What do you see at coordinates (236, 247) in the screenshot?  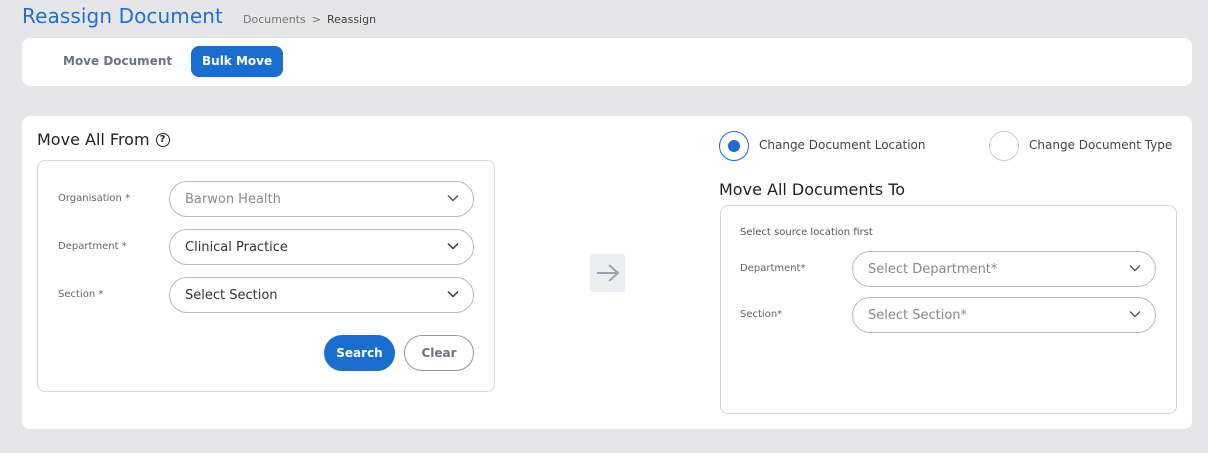 I see `department-value: Clinical Practice` at bounding box center [236, 247].